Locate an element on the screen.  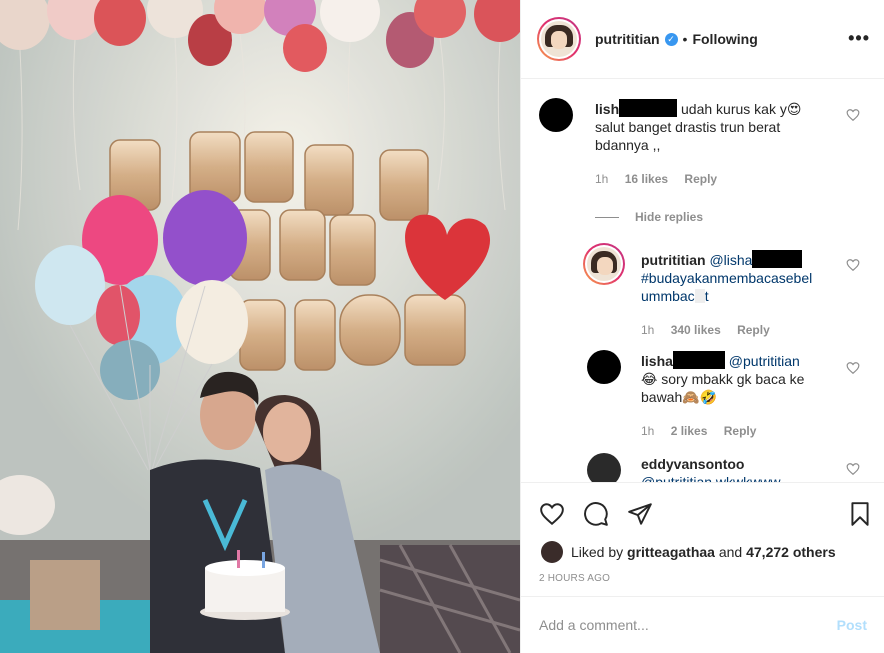
reply-likes: 2 likes is located at coordinates (689, 431).